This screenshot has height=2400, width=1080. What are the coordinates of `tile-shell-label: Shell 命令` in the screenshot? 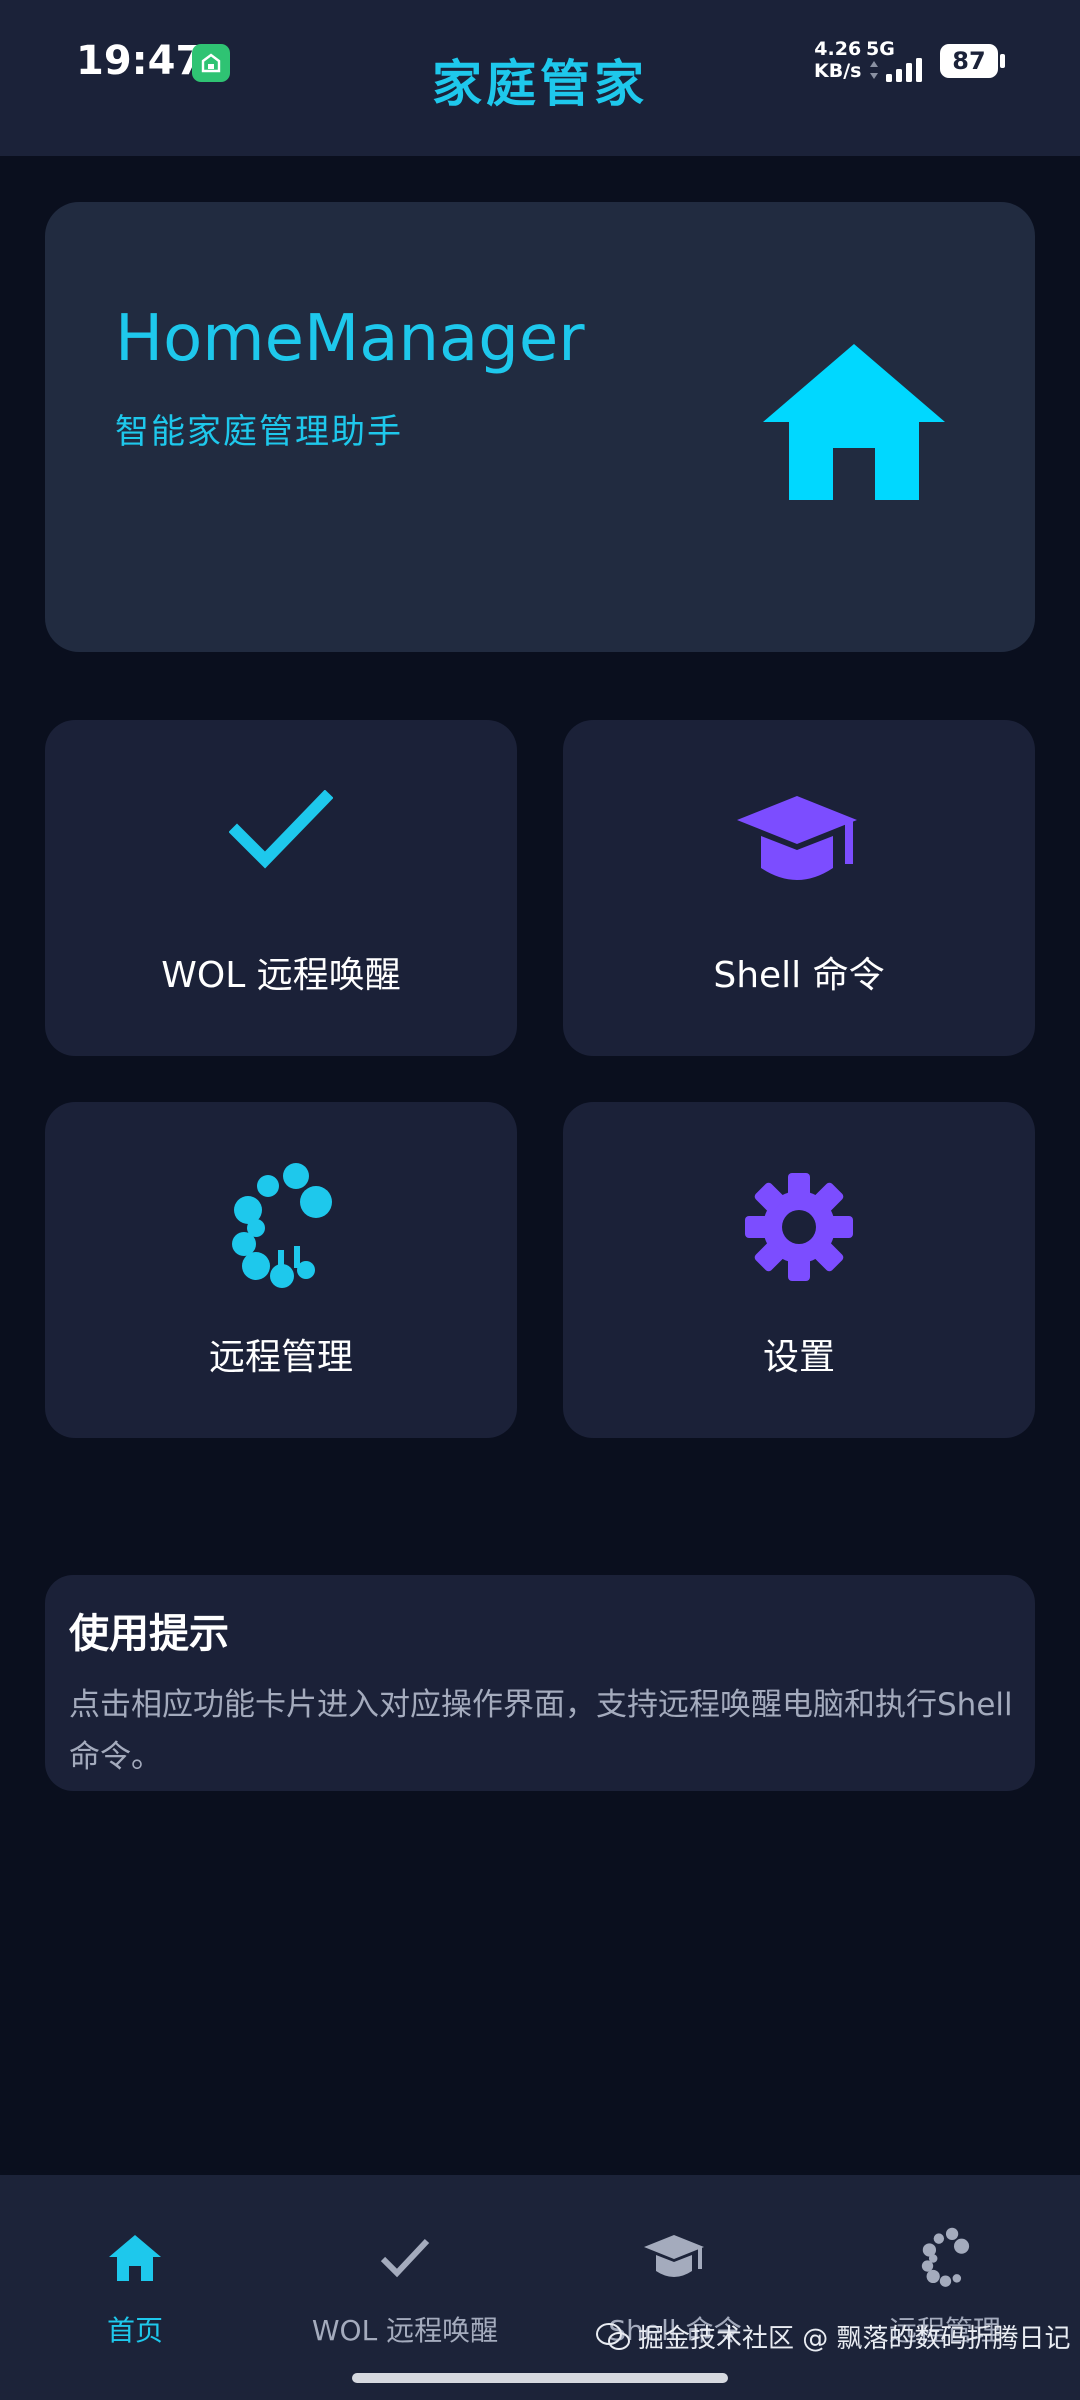 It's located at (799, 975).